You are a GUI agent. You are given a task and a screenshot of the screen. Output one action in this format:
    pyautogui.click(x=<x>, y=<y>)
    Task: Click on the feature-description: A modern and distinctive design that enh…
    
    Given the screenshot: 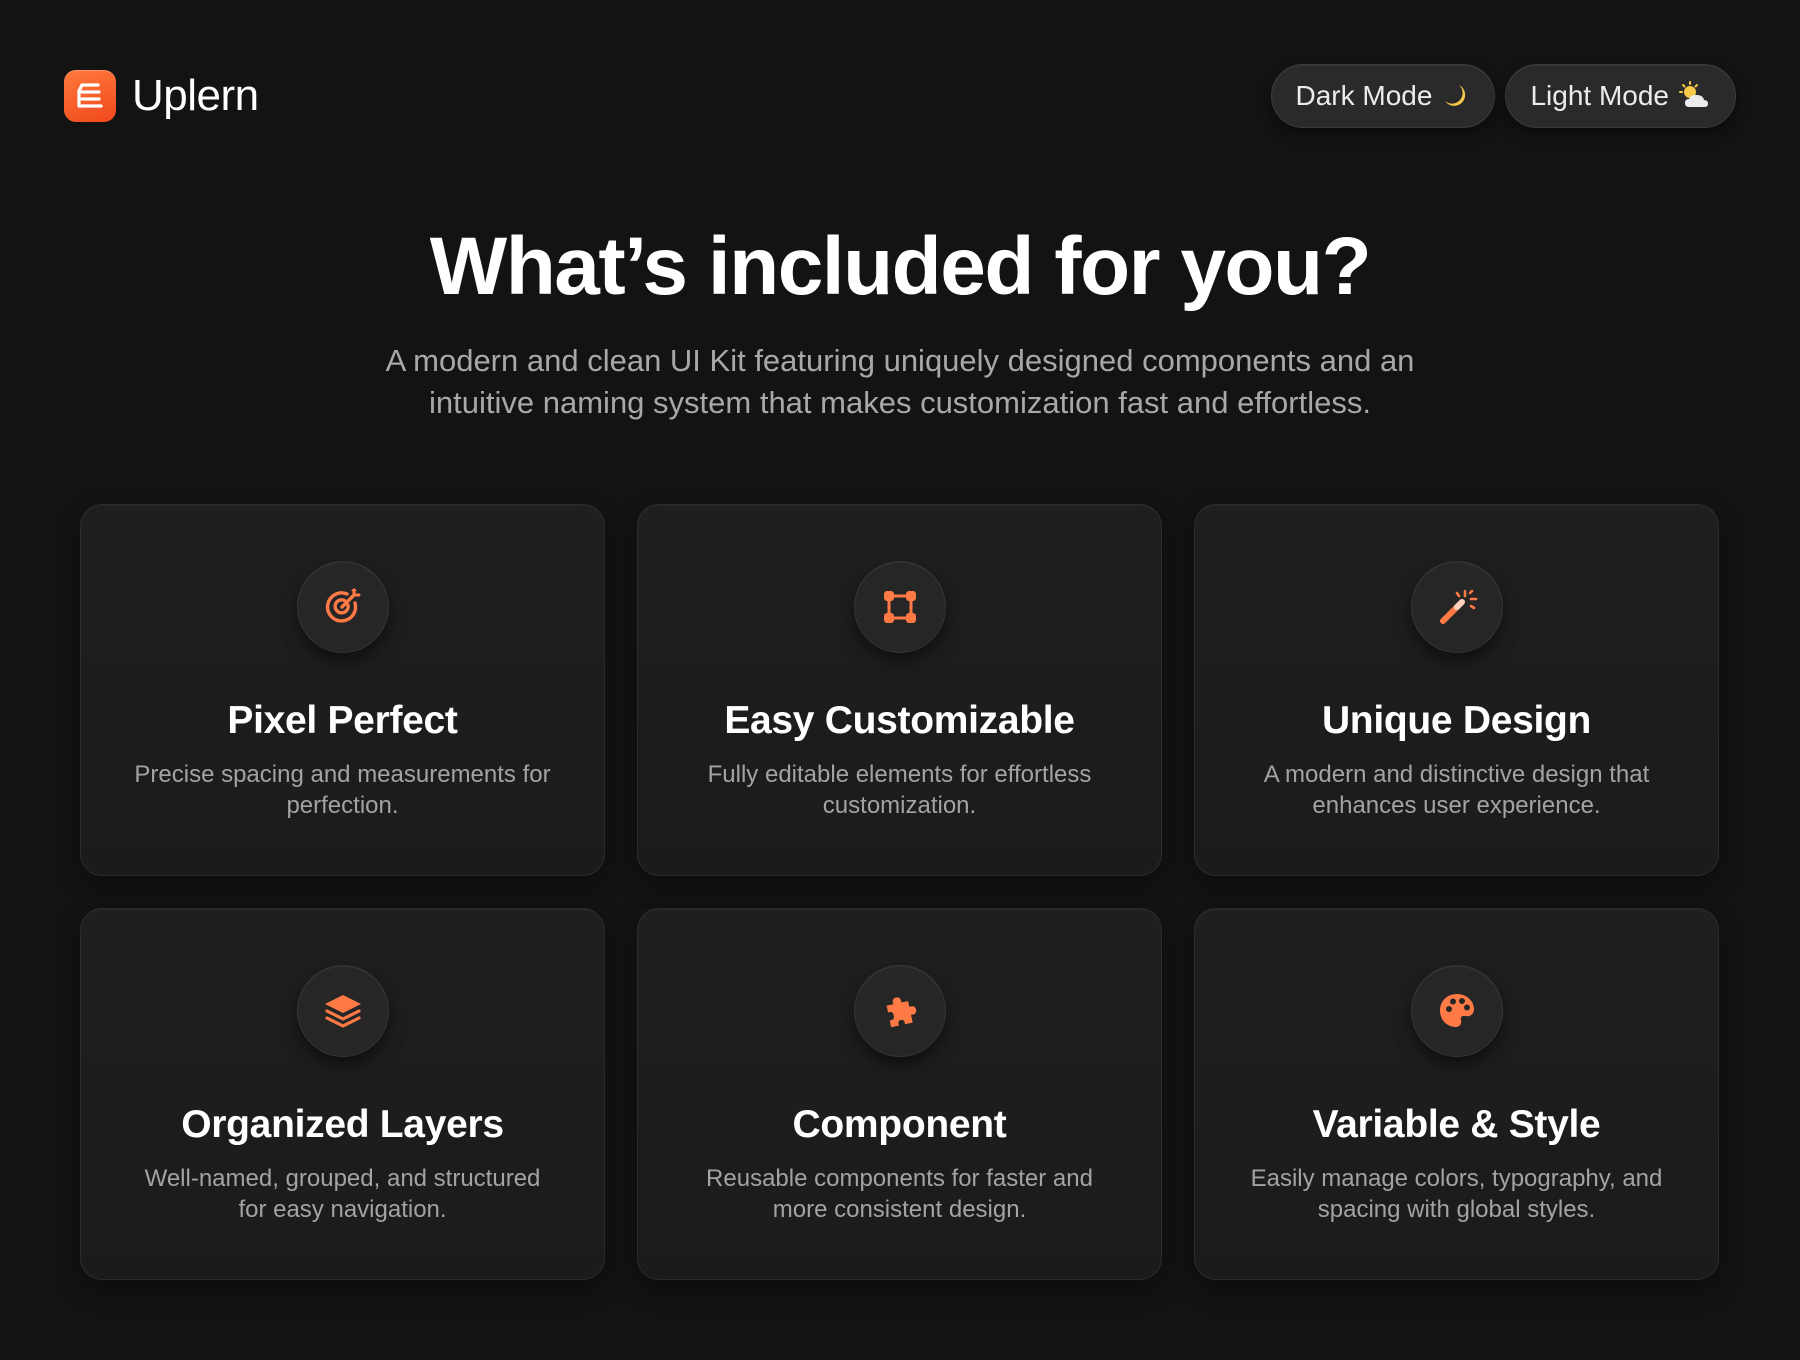 What is the action you would take?
    pyautogui.click(x=1456, y=790)
    